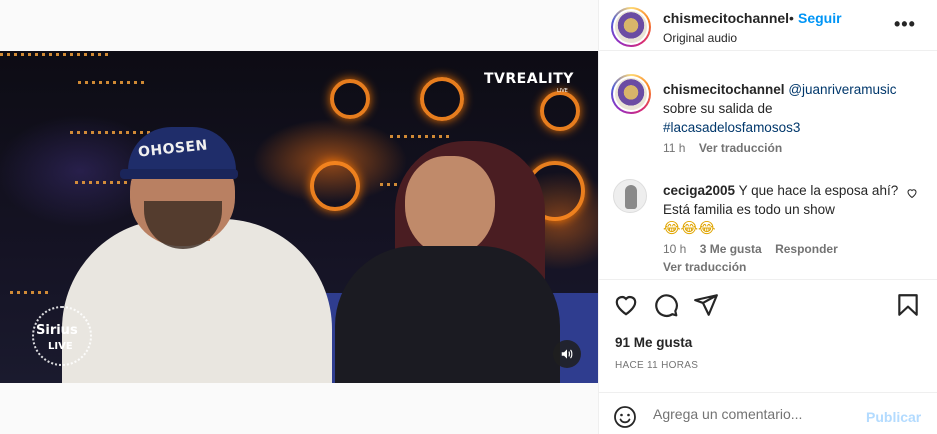 This screenshot has height=434, width=937. What do you see at coordinates (631, 94) in the screenshot?
I see `caption-avatar` at bounding box center [631, 94].